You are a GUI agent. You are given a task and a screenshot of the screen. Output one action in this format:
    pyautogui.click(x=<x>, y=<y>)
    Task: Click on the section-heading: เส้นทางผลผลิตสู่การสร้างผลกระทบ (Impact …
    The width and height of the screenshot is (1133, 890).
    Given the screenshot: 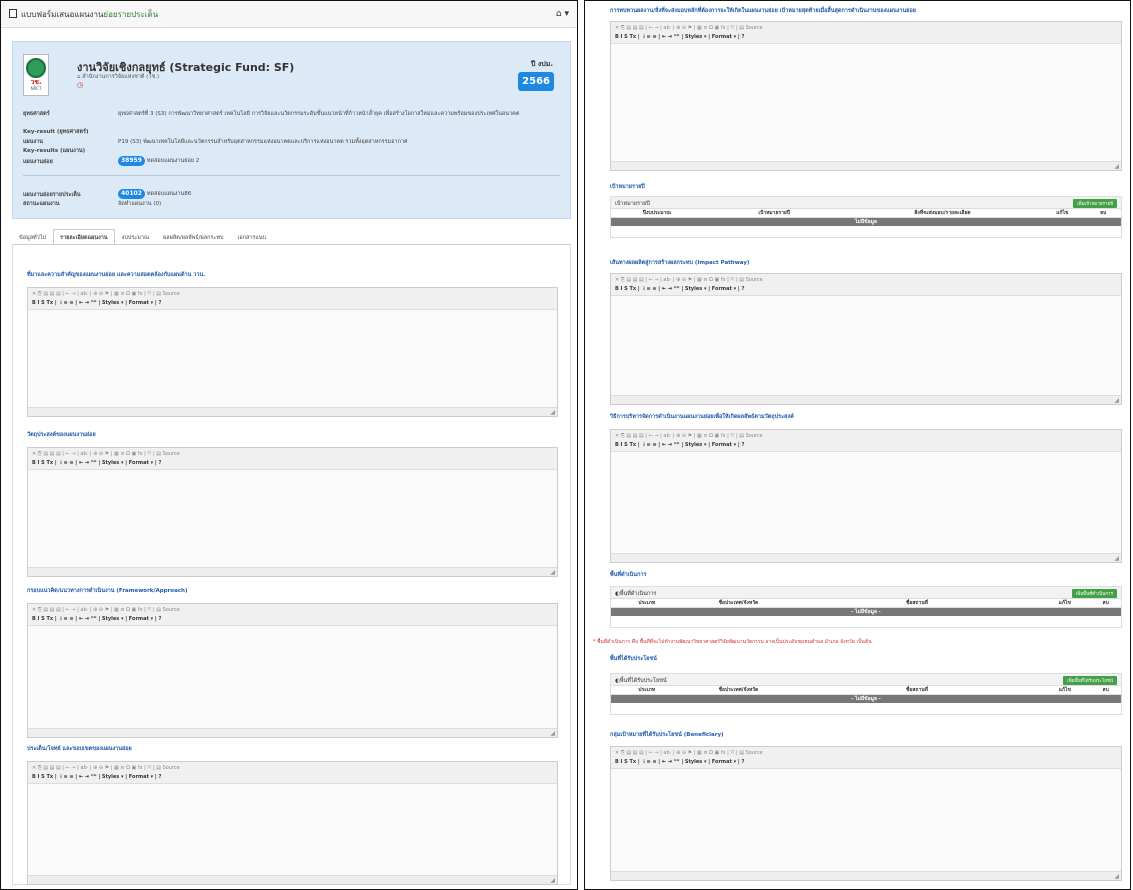 What is the action you would take?
    pyautogui.click(x=680, y=263)
    